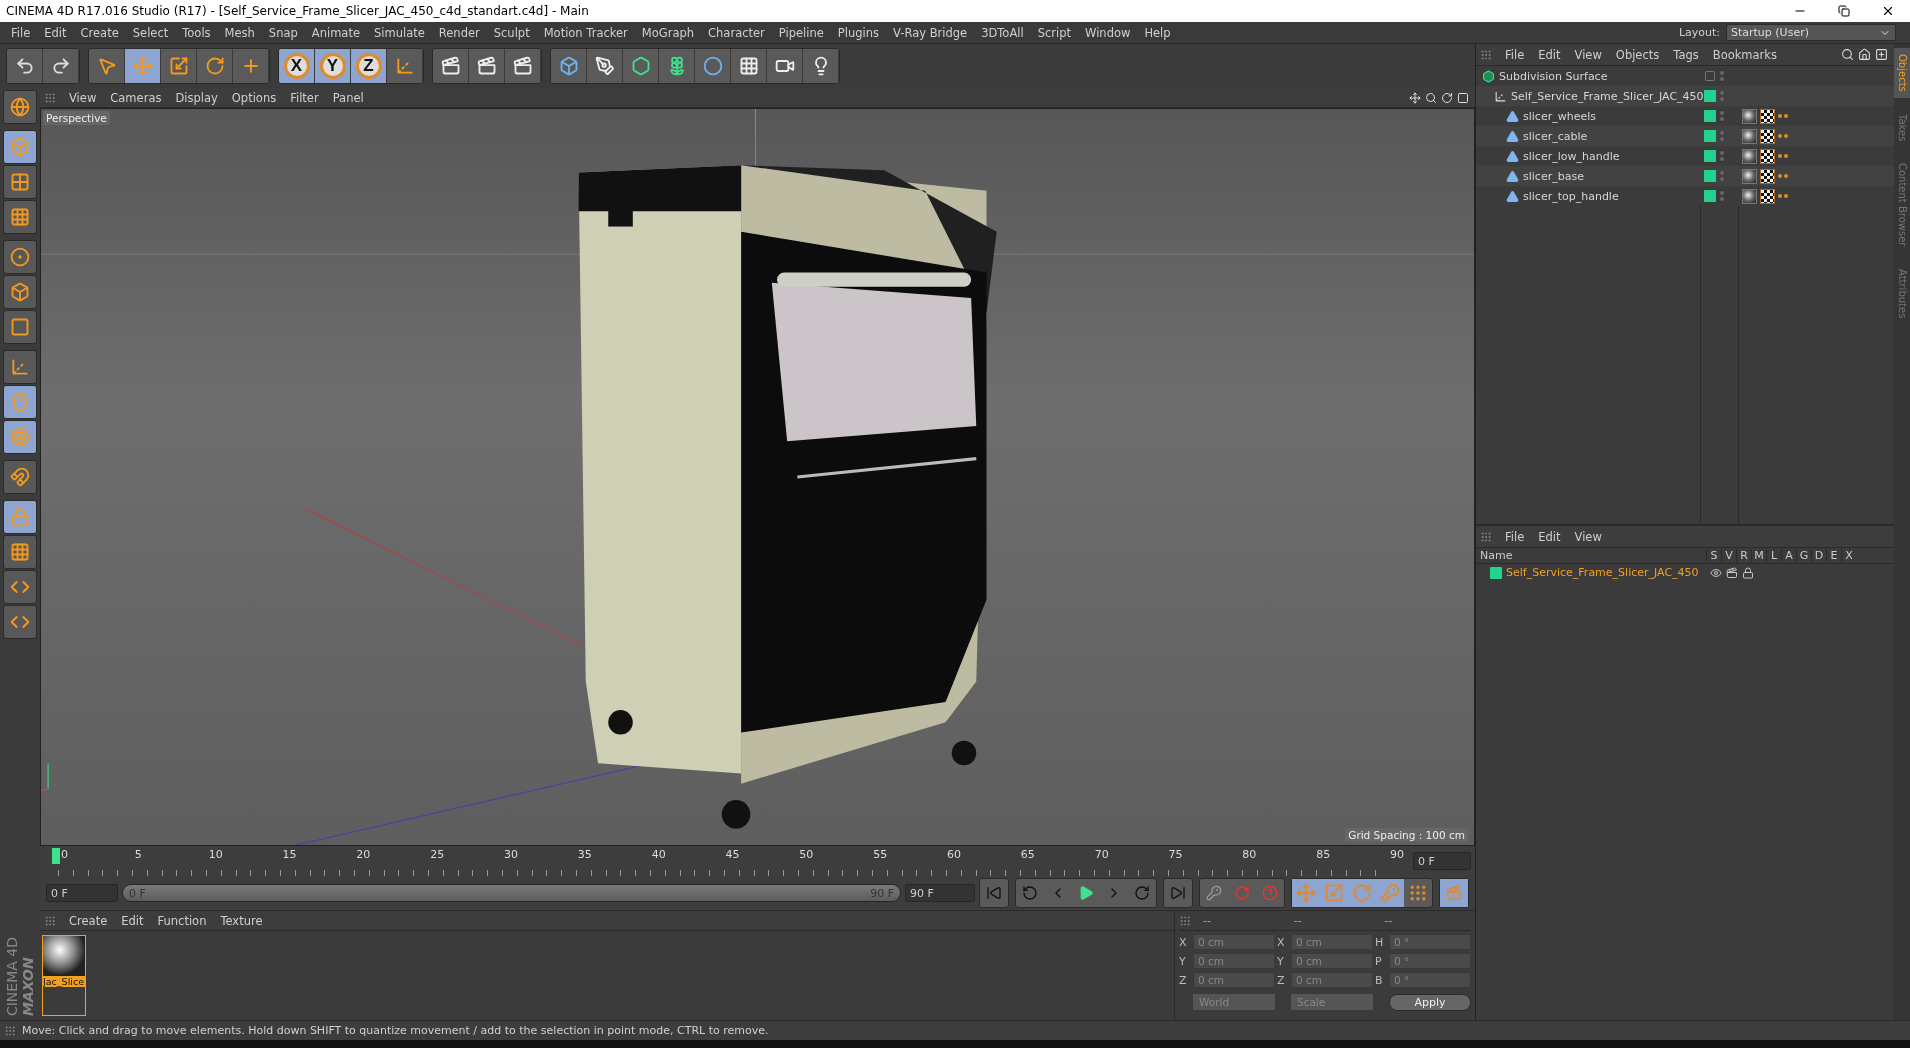 This screenshot has height=1048, width=1910. I want to click on lock-icon, so click(1748, 572).